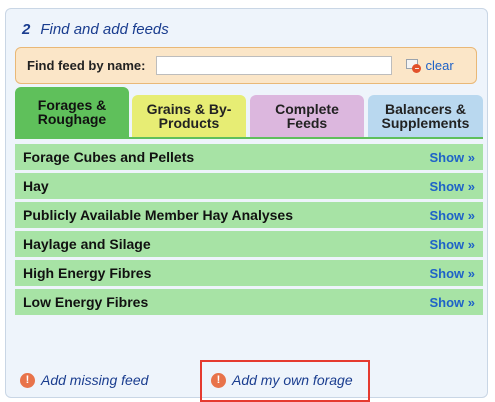  What do you see at coordinates (72, 119) in the screenshot?
I see `tab-label-line2: Roughage` at bounding box center [72, 119].